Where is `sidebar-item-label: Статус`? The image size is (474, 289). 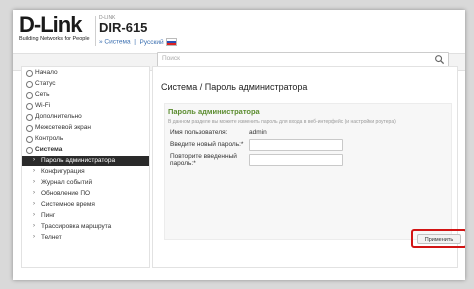 sidebar-item-label: Статус is located at coordinates (45, 83).